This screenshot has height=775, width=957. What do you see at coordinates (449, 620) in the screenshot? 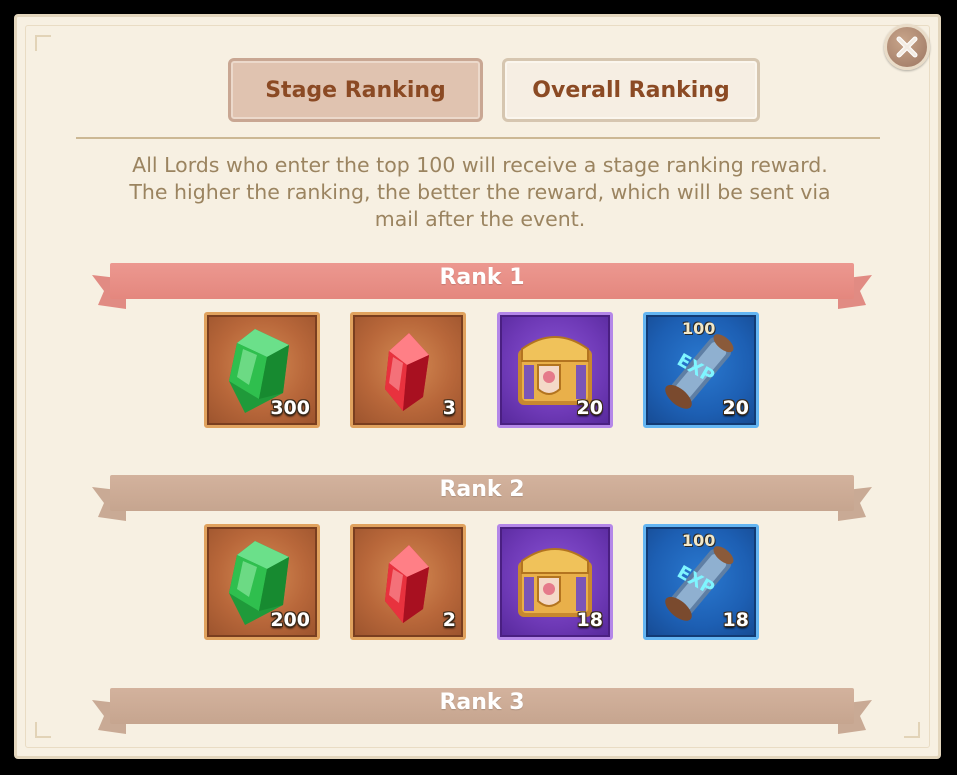
I see `reward-quantity: 2` at bounding box center [449, 620].